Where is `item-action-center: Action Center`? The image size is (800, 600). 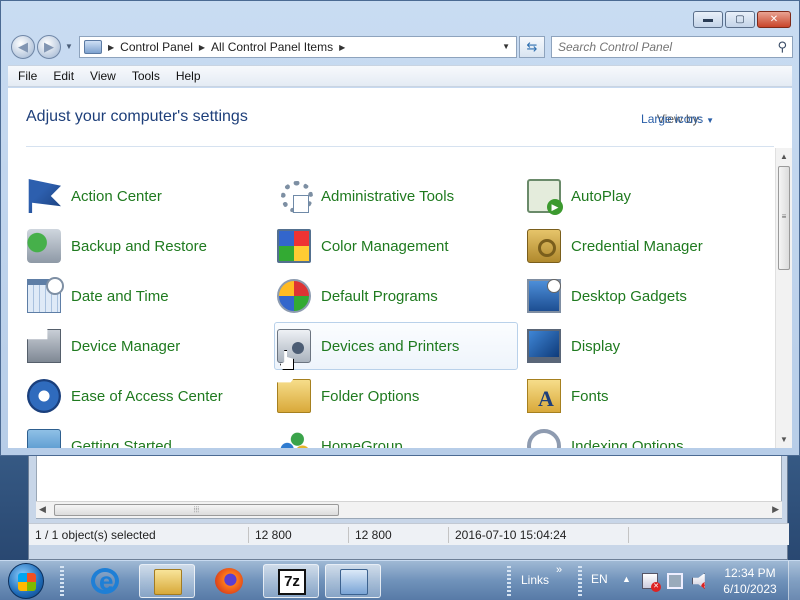
item-action-center: Action Center is located at coordinates (146, 196).